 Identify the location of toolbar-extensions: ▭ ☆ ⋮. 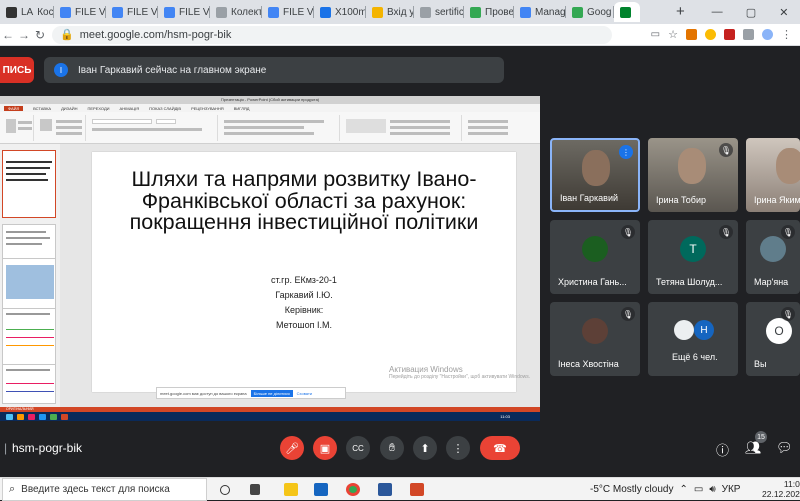
(725, 34).